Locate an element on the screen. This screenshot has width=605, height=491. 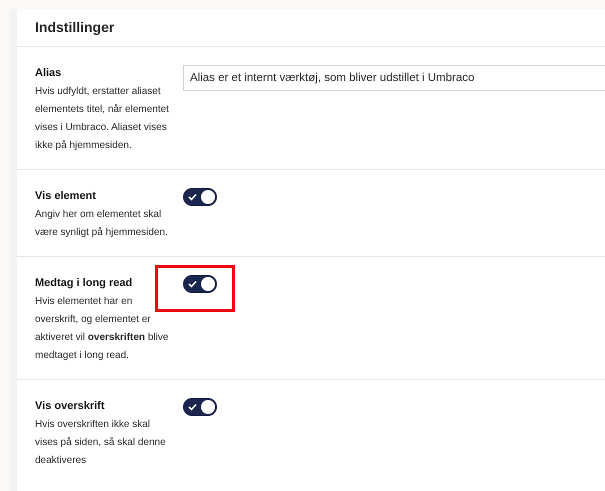
field-description: Hvis overskriften ikke skal vises på siden, så skal denne deaktiveres is located at coordinates (101, 443).